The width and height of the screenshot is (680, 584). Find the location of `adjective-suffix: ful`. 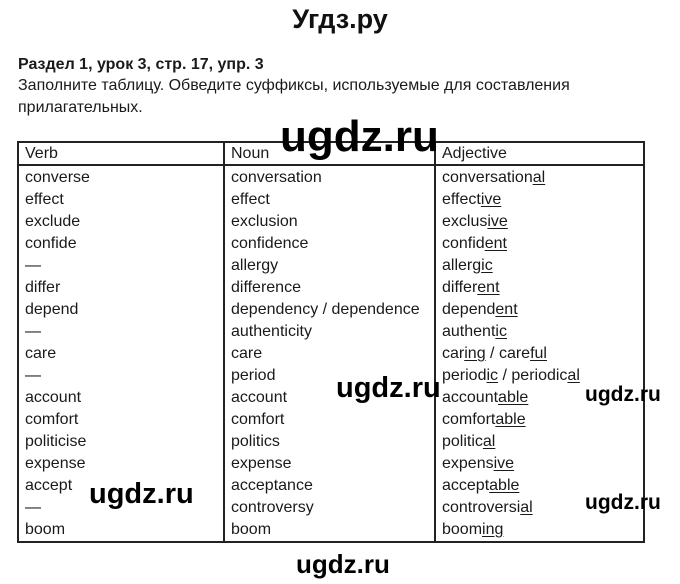

adjective-suffix: ful is located at coordinates (538, 353).